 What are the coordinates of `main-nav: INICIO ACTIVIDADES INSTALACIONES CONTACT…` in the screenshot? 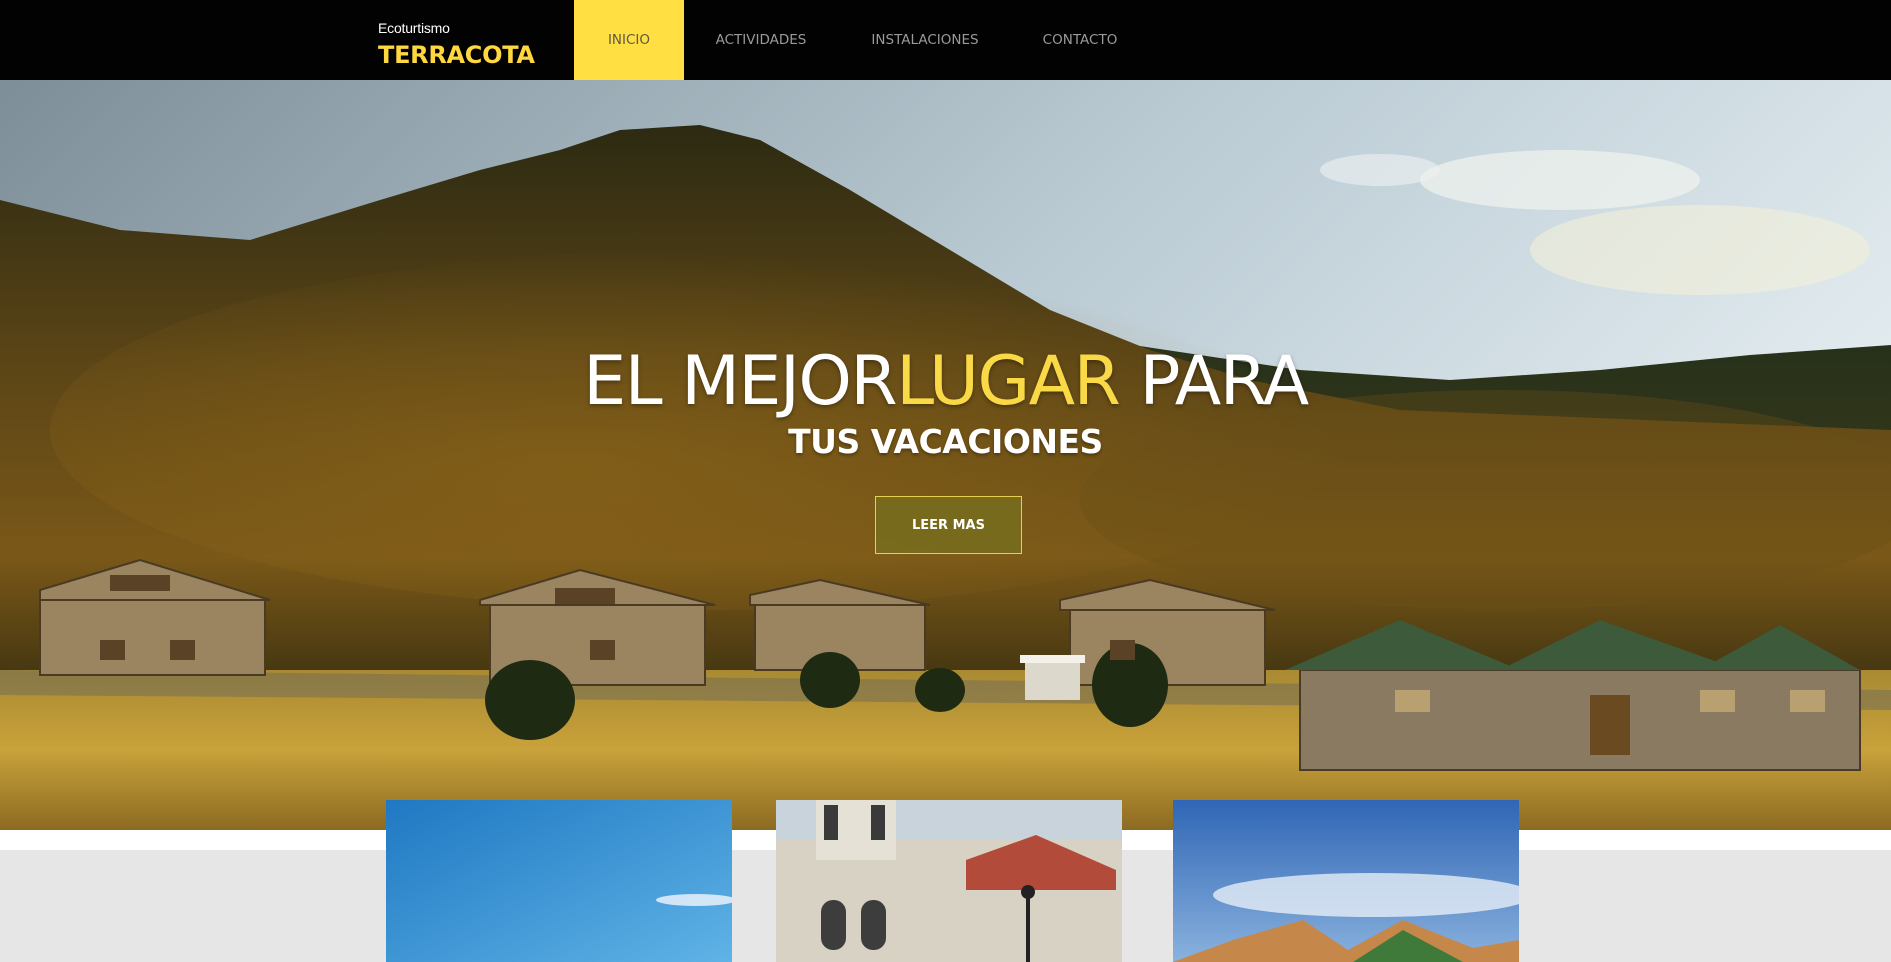 It's located at (861, 40).